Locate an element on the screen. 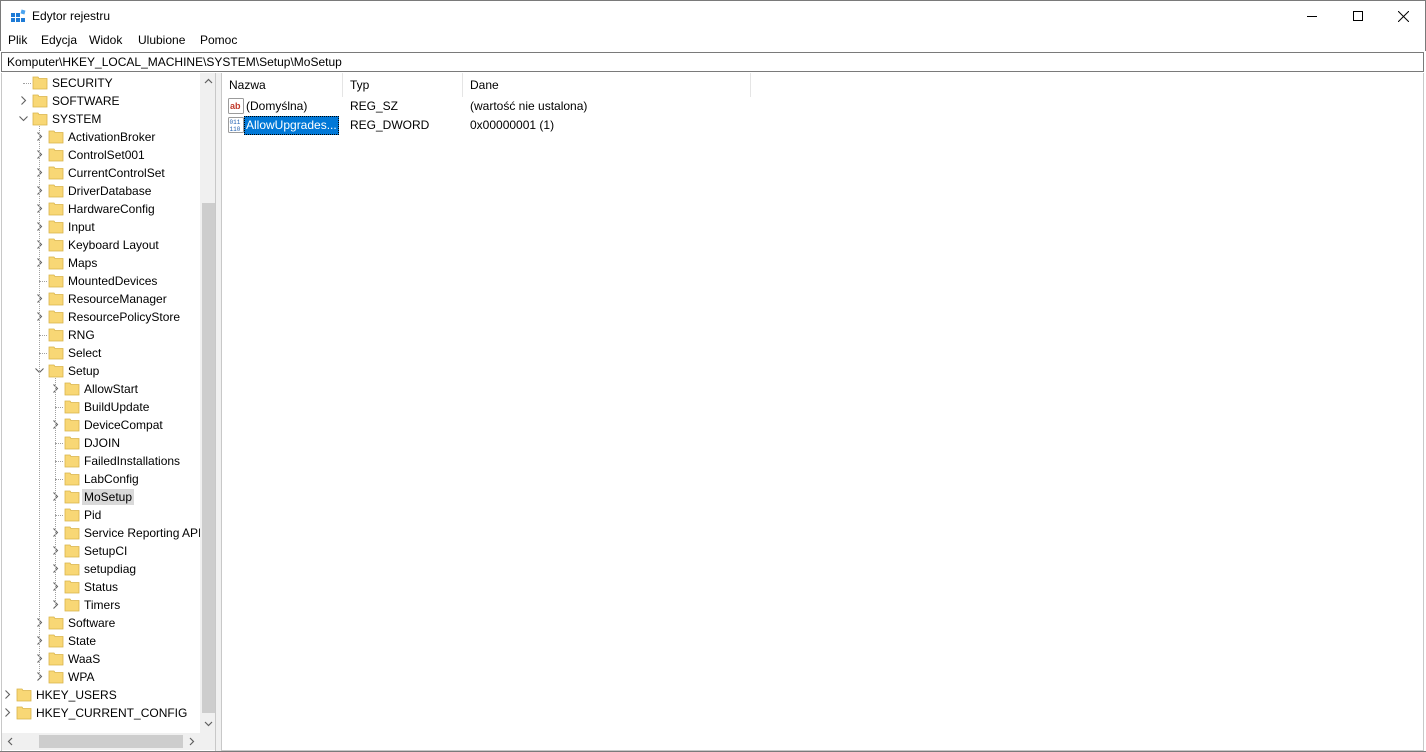 The width and height of the screenshot is (1426, 752). tree-node: Keyboard Layout is located at coordinates (101, 245).